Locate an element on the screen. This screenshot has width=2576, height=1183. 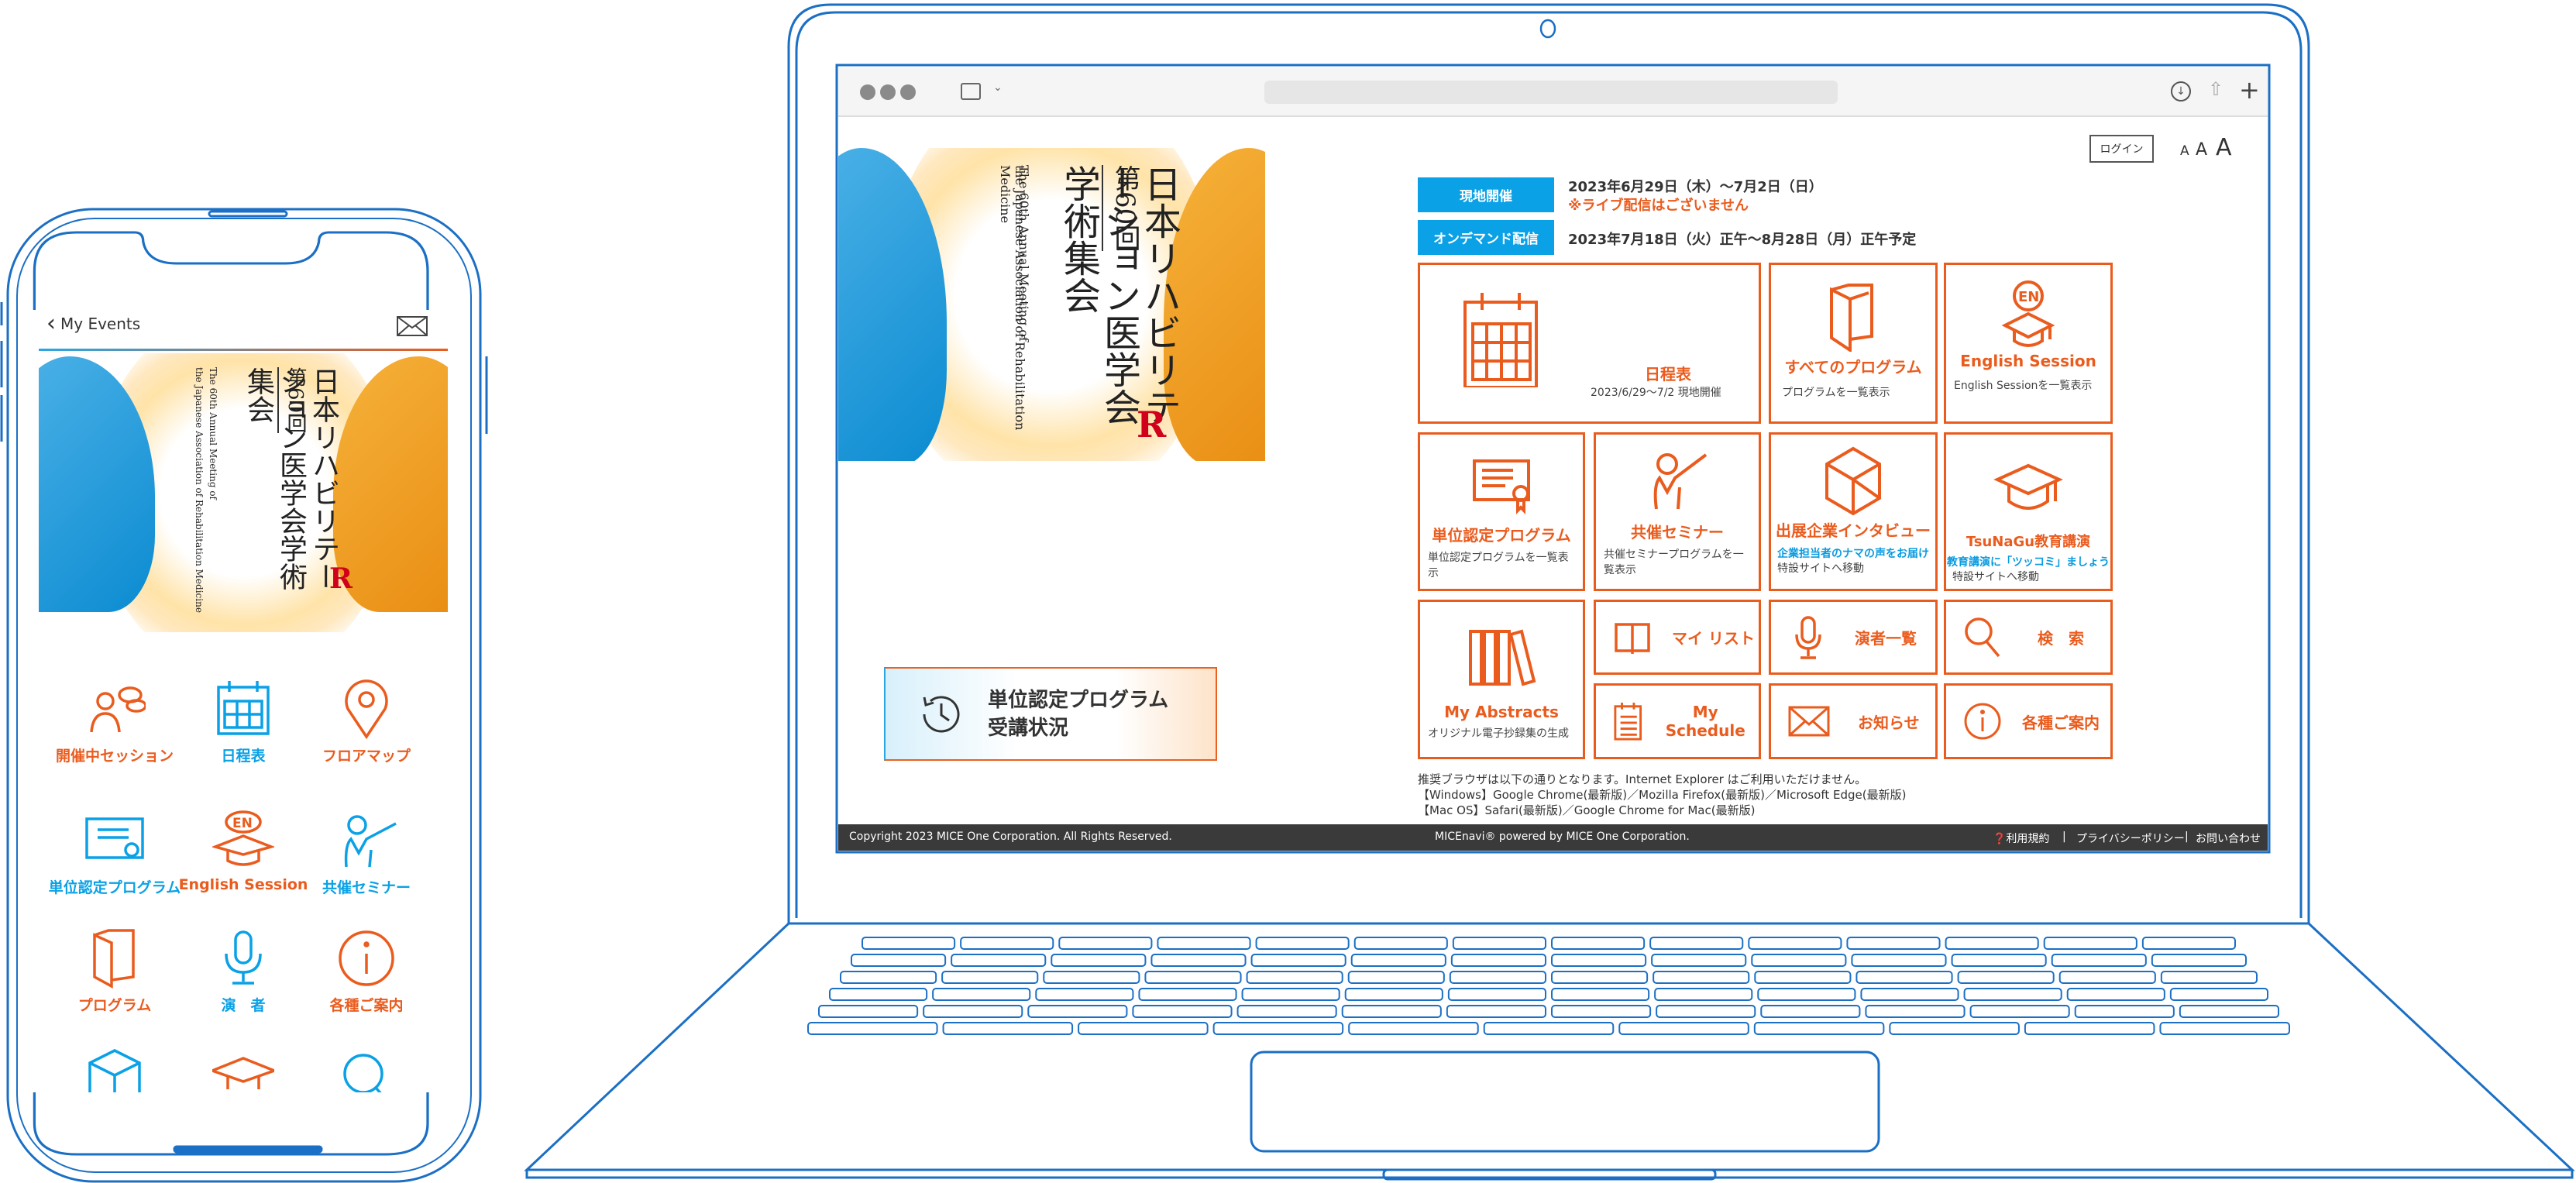
tile-highlight: 教育講演に「ツッコミ」ましょう is located at coordinates (2028, 562).